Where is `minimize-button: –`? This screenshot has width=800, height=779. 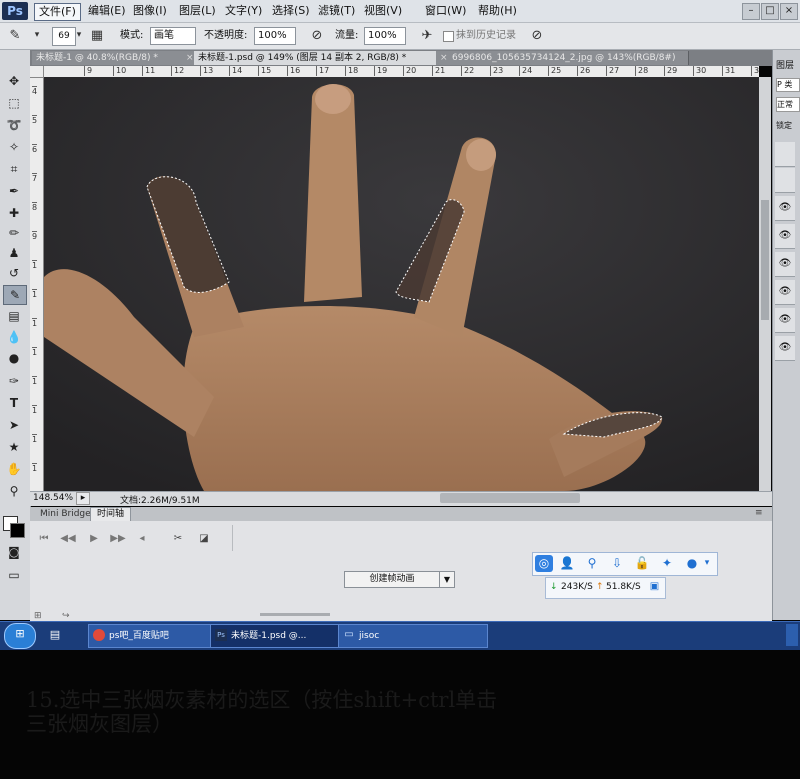 minimize-button: – is located at coordinates (751, 11).